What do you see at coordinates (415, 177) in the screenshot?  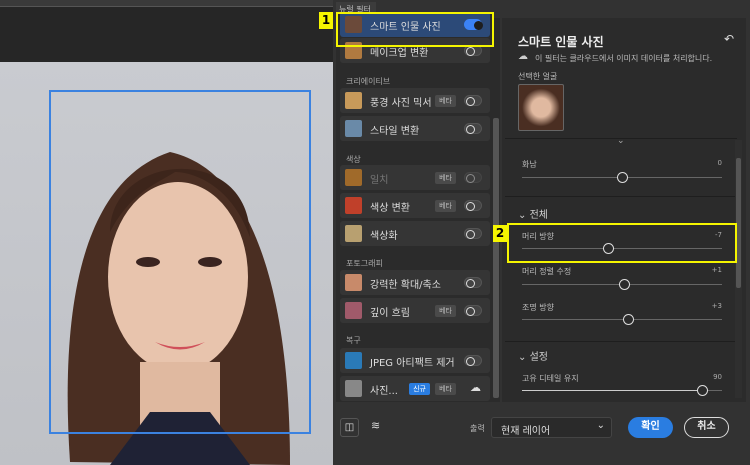 I see `filter-harmonization: 일치 베타` at bounding box center [415, 177].